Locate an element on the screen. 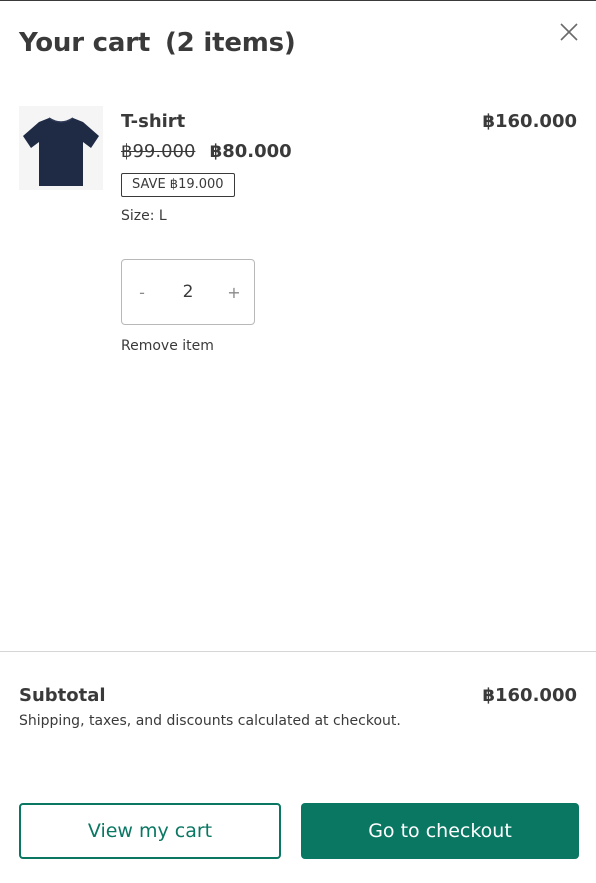 The width and height of the screenshot is (596, 883). close-icon is located at coordinates (569, 32).